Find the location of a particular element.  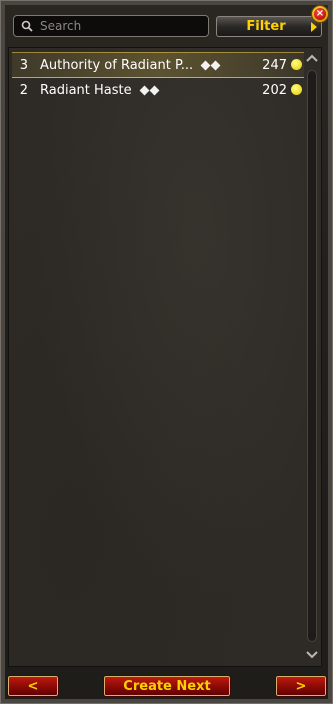

scroll-down-icon is located at coordinates (312, 655).